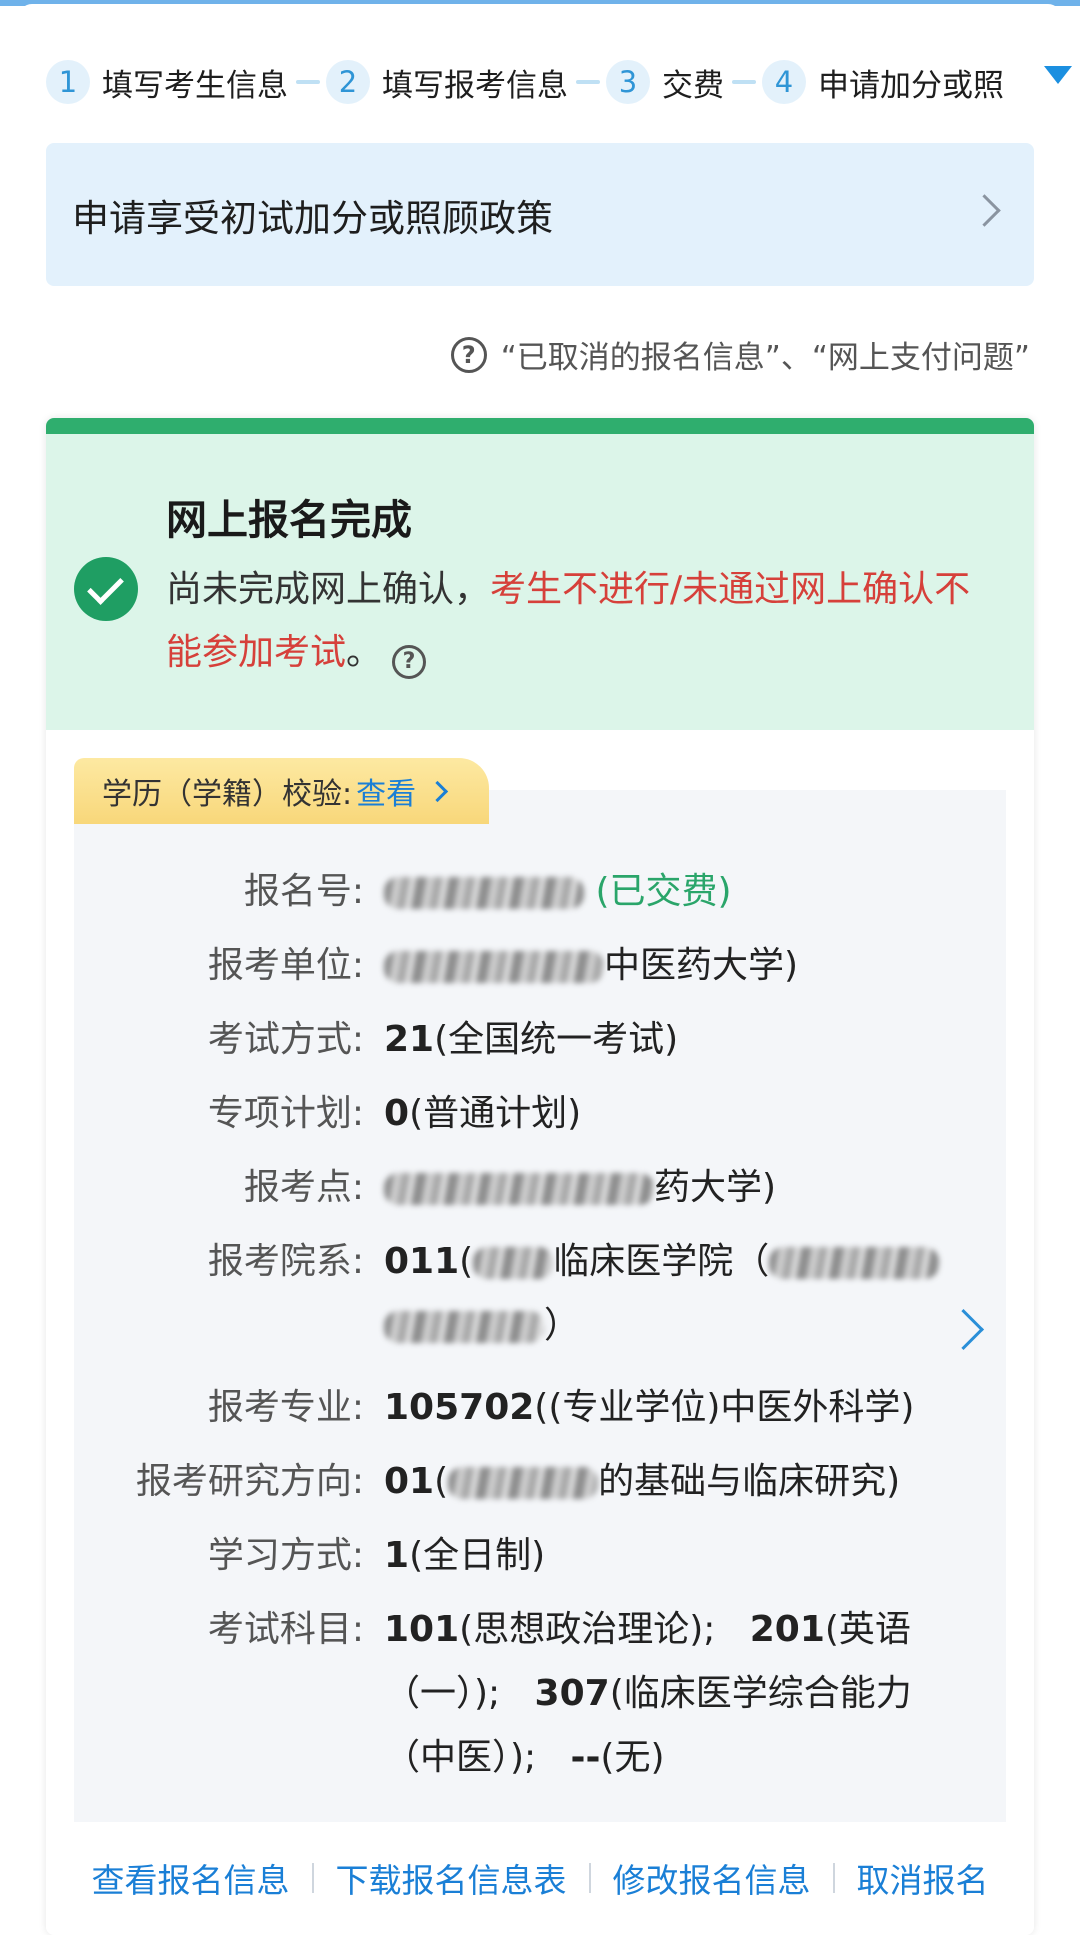 The height and width of the screenshot is (1935, 1080). Describe the element at coordinates (724, 1407) in the screenshot. I see `major-text: ((专业学位)中医外科学)` at that location.